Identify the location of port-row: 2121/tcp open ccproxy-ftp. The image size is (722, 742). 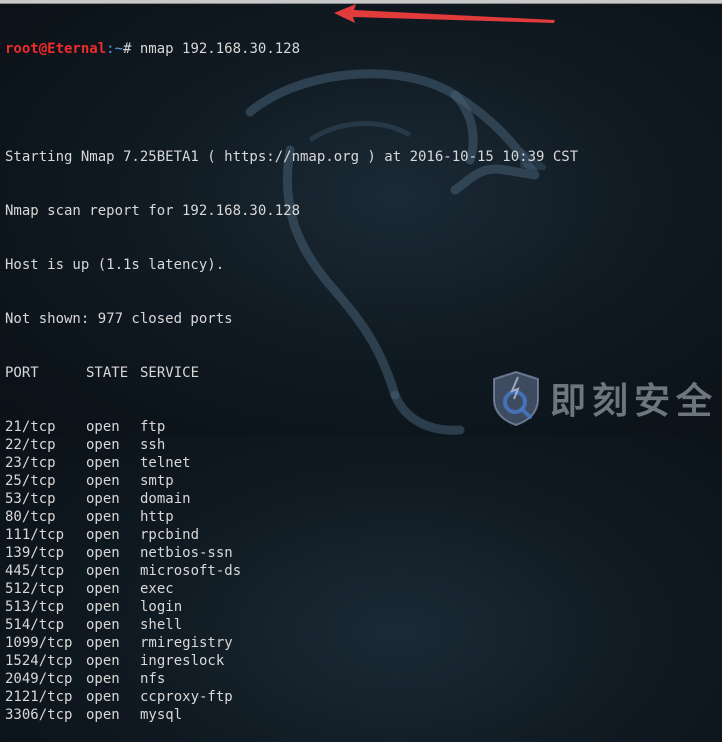
(363, 697).